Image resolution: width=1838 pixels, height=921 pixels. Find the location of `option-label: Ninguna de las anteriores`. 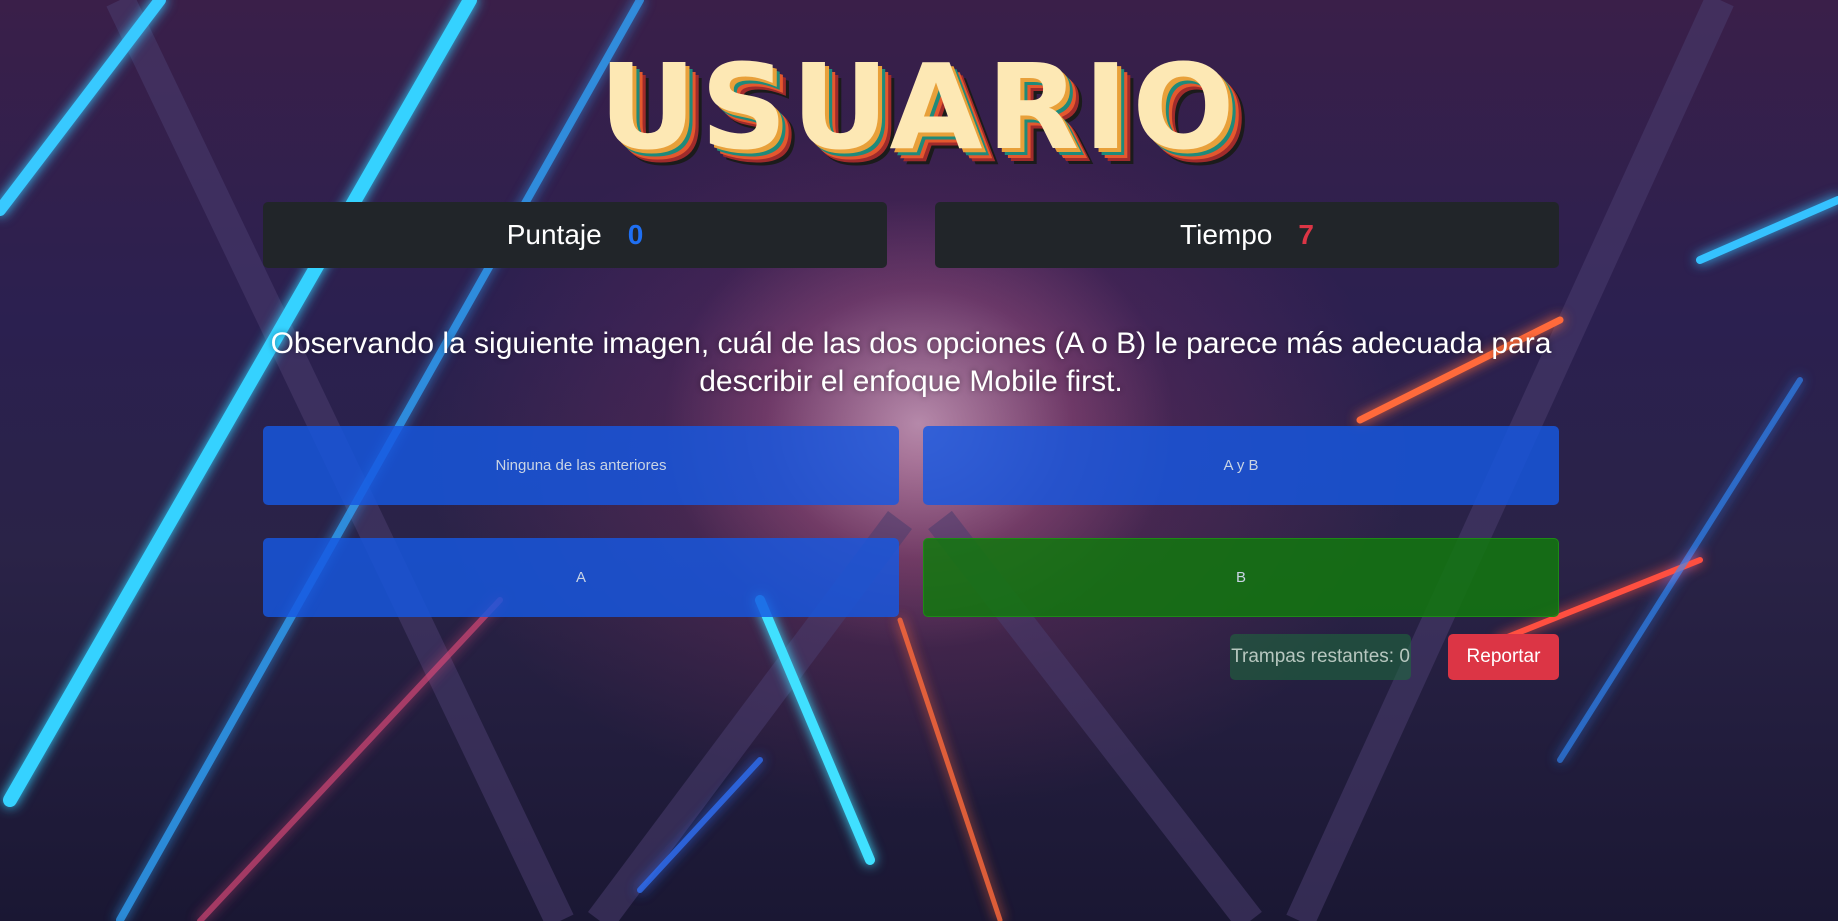

option-label: Ninguna de las anteriores is located at coordinates (581, 465).